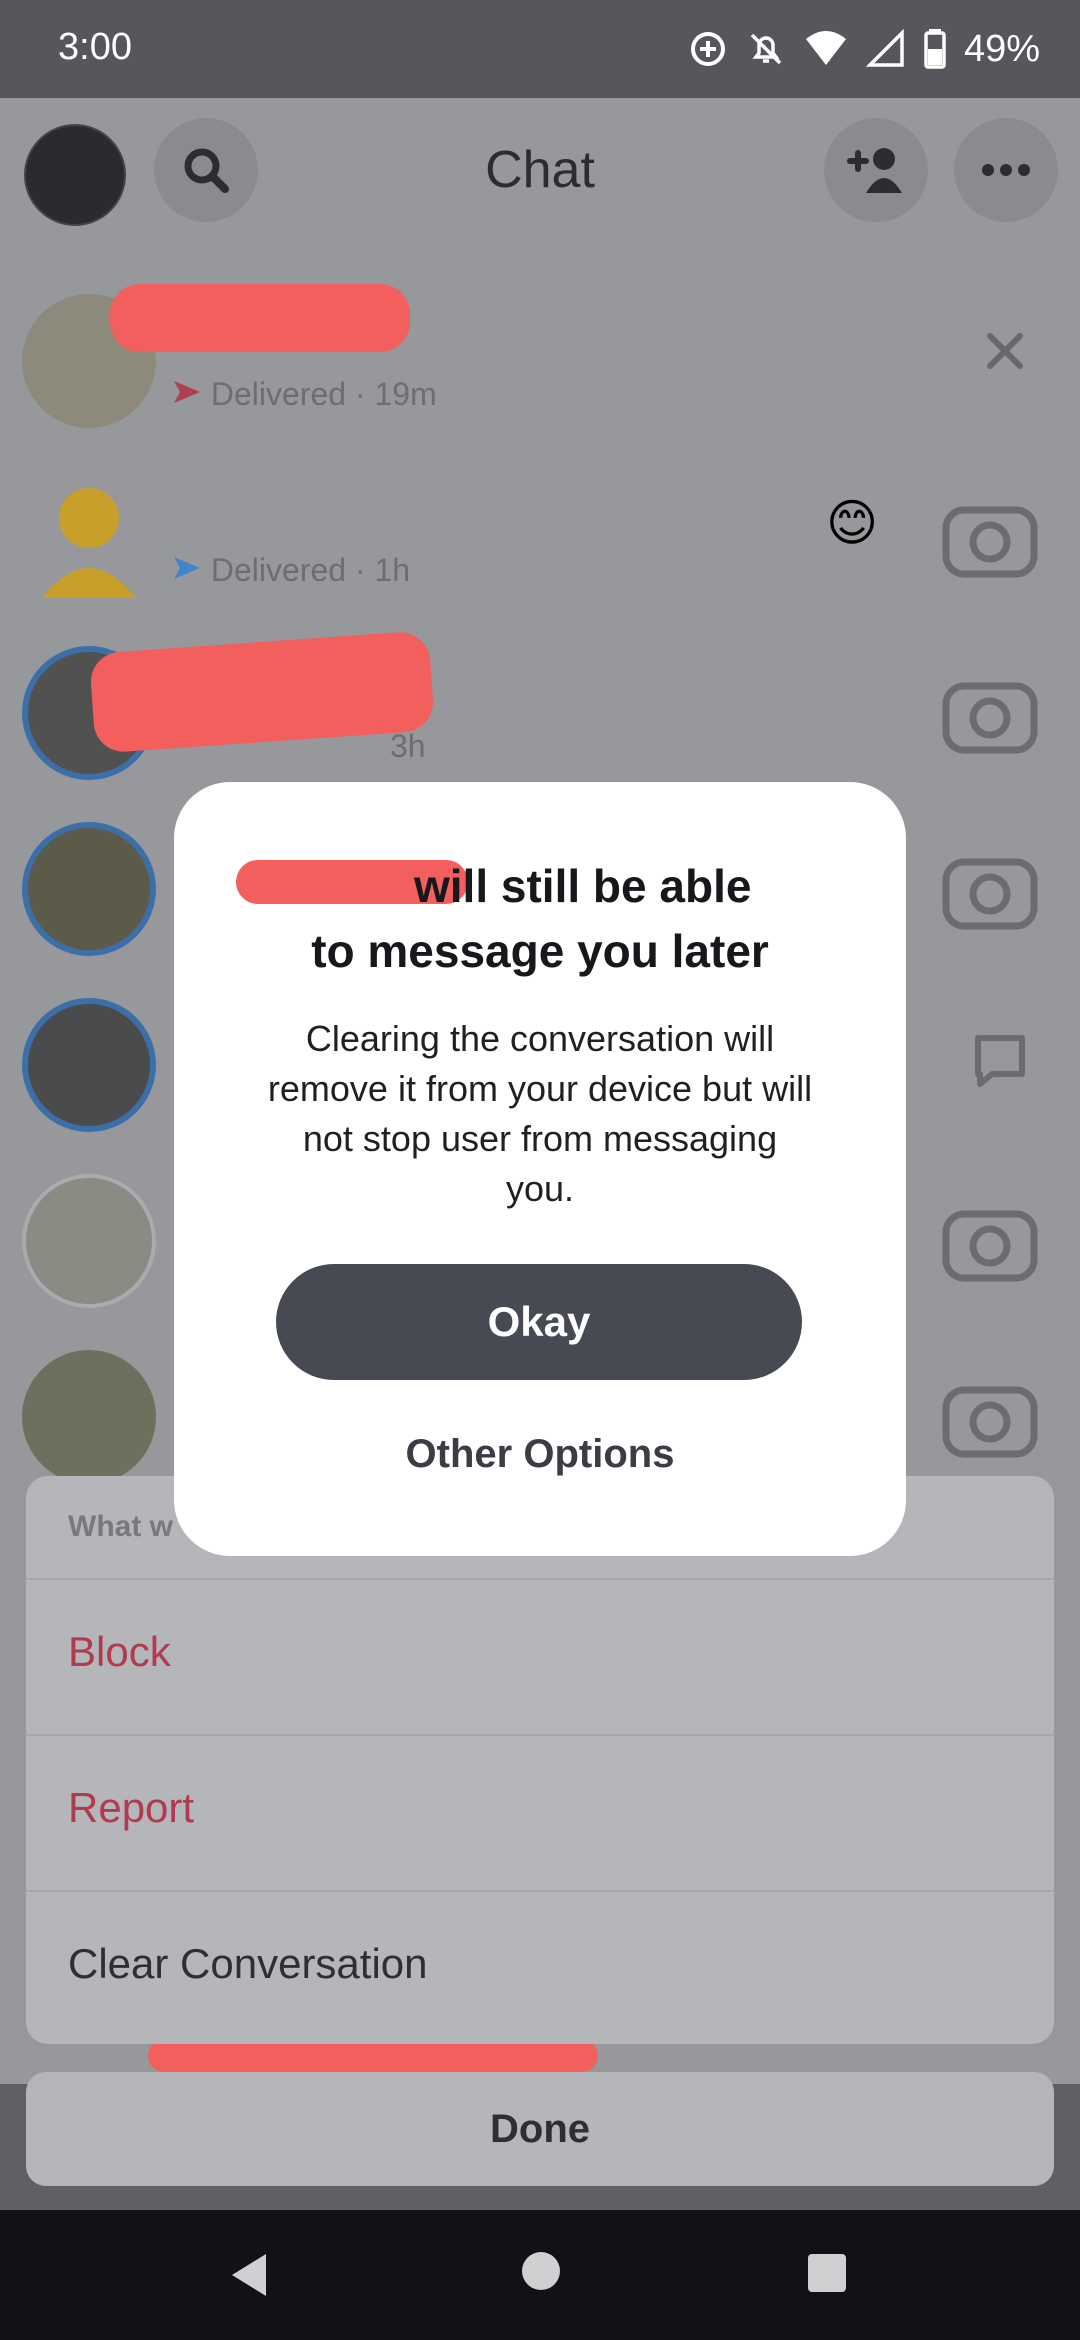 The height and width of the screenshot is (2340, 1080). Describe the element at coordinates (304, 394) in the screenshot. I see `chat-status: Delivered · 19m` at that location.